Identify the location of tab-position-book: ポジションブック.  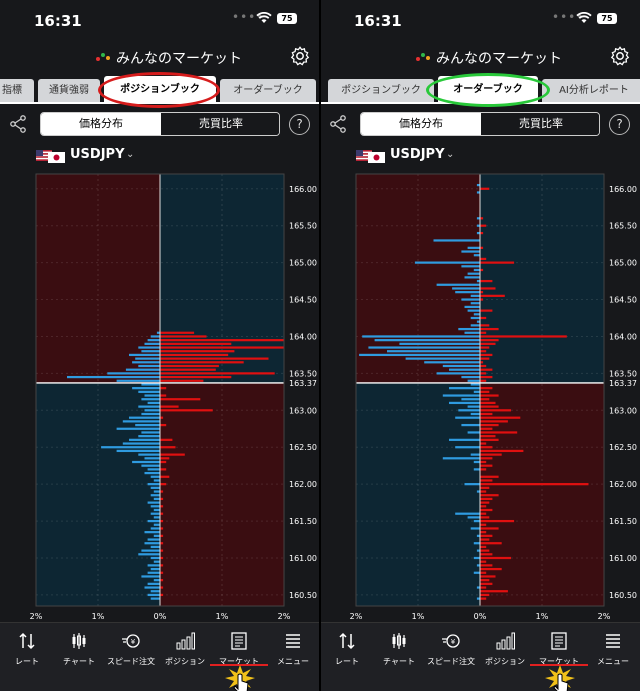
(381, 90).